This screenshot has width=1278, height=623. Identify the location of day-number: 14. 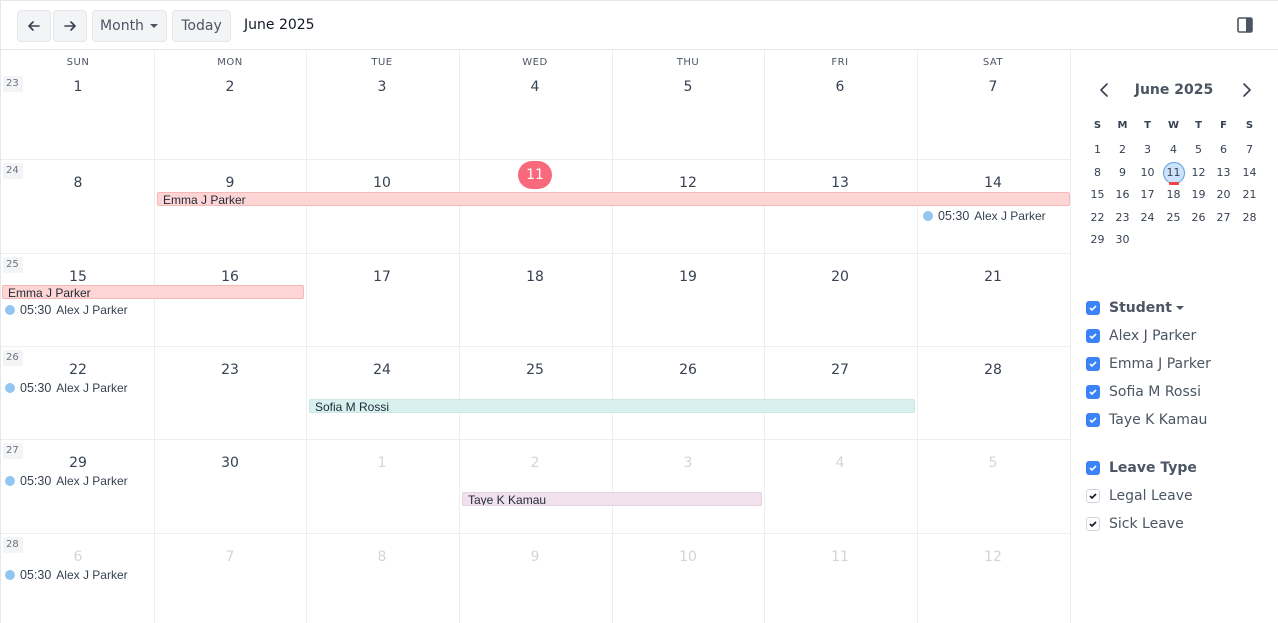
(993, 183).